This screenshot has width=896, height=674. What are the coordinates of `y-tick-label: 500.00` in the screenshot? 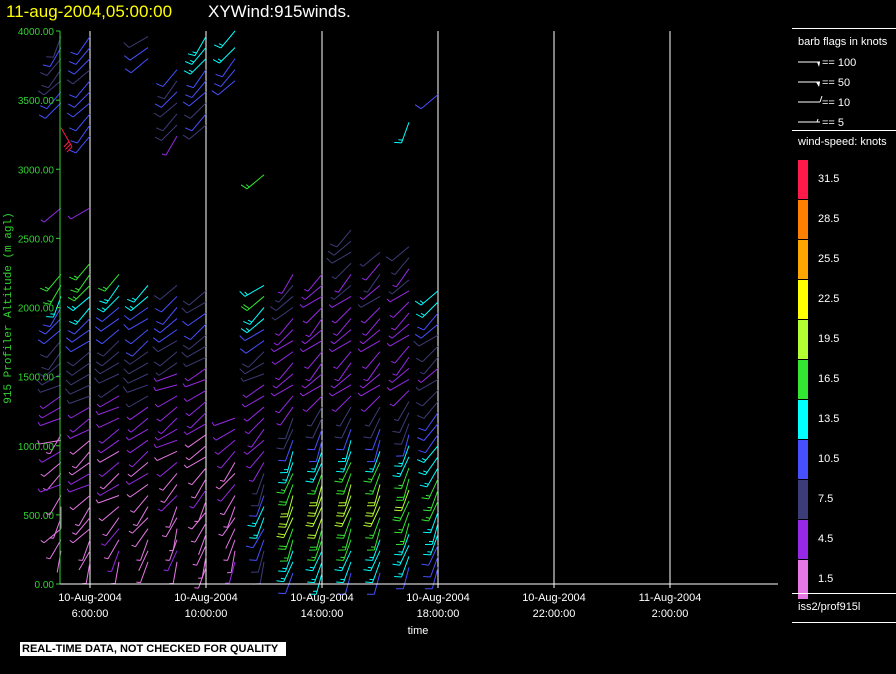 It's located at (38, 516).